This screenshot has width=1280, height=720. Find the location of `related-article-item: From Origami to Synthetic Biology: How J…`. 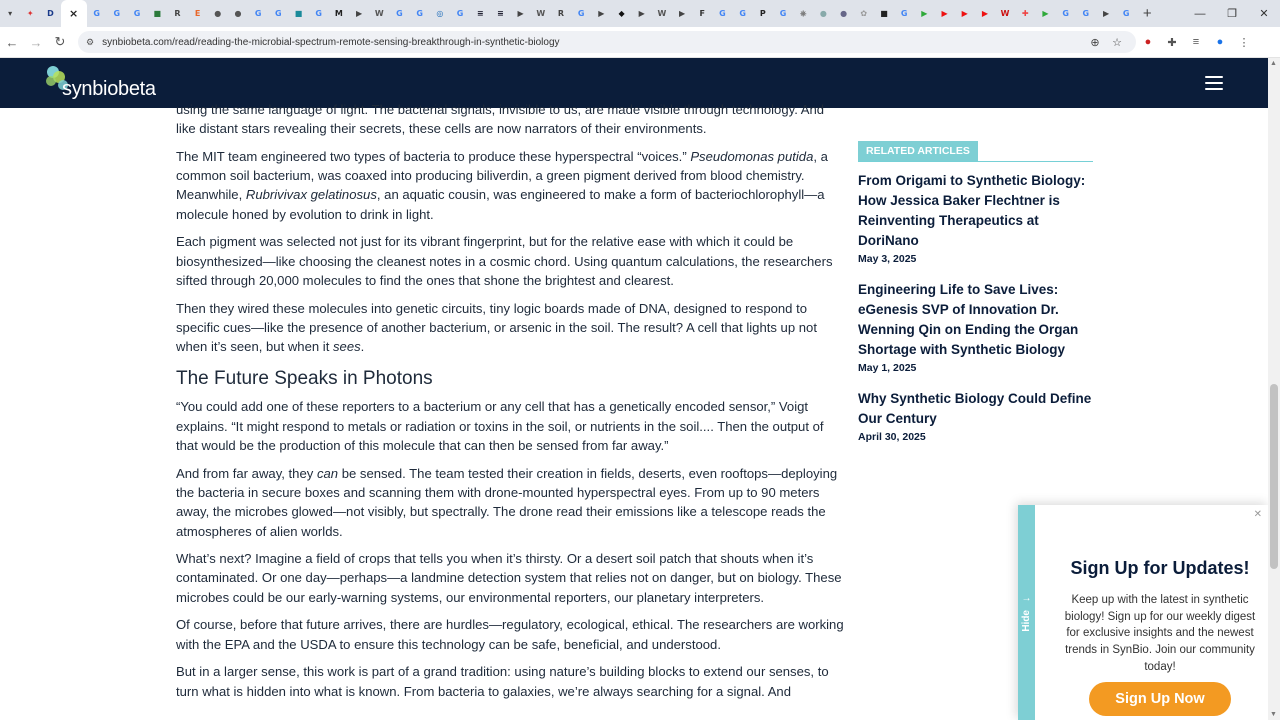

related-article-item: From Origami to Synthetic Biology: How J… is located at coordinates (975, 218).